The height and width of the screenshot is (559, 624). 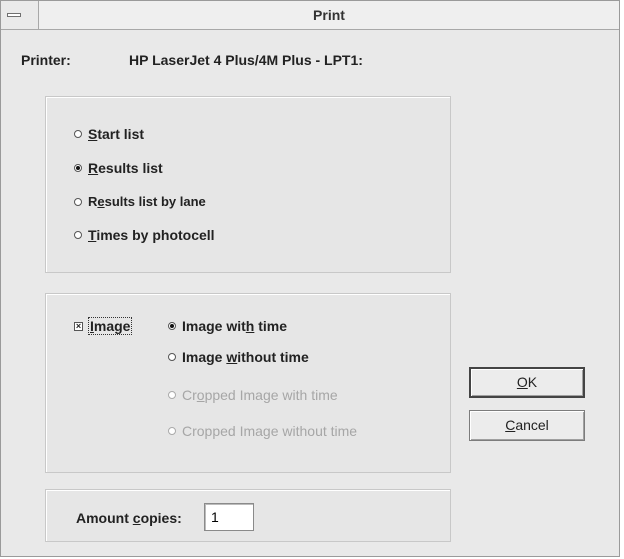 What do you see at coordinates (46, 60) in the screenshot?
I see `printer-label: Printer:` at bounding box center [46, 60].